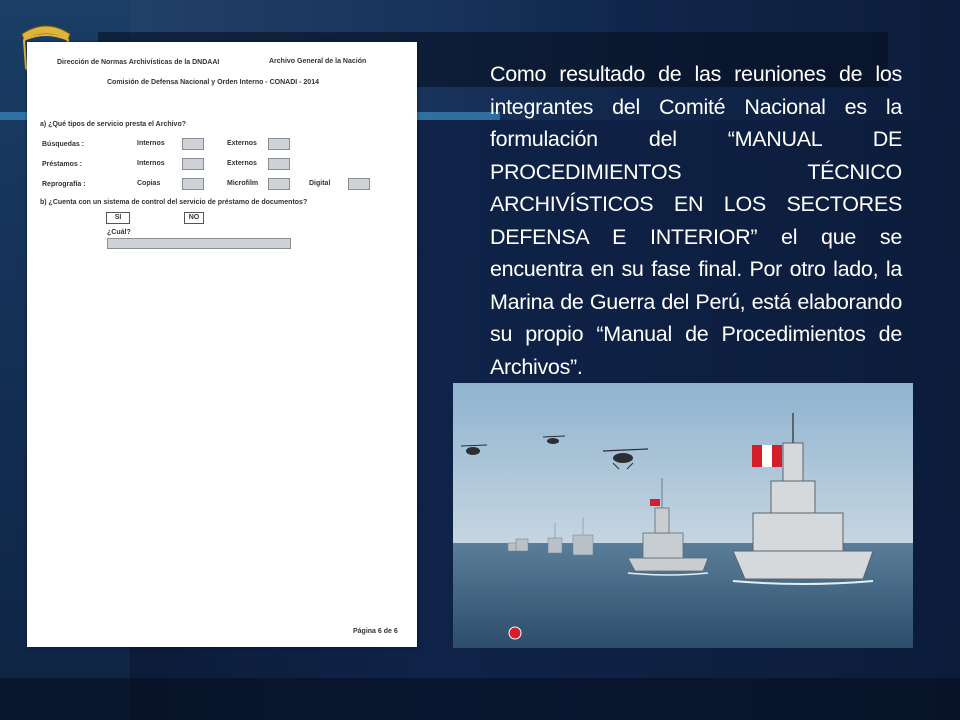 Image resolution: width=960 pixels, height=720 pixels. What do you see at coordinates (318, 61) in the screenshot?
I see `doc-header-right: Archivo General de la Nación` at bounding box center [318, 61].